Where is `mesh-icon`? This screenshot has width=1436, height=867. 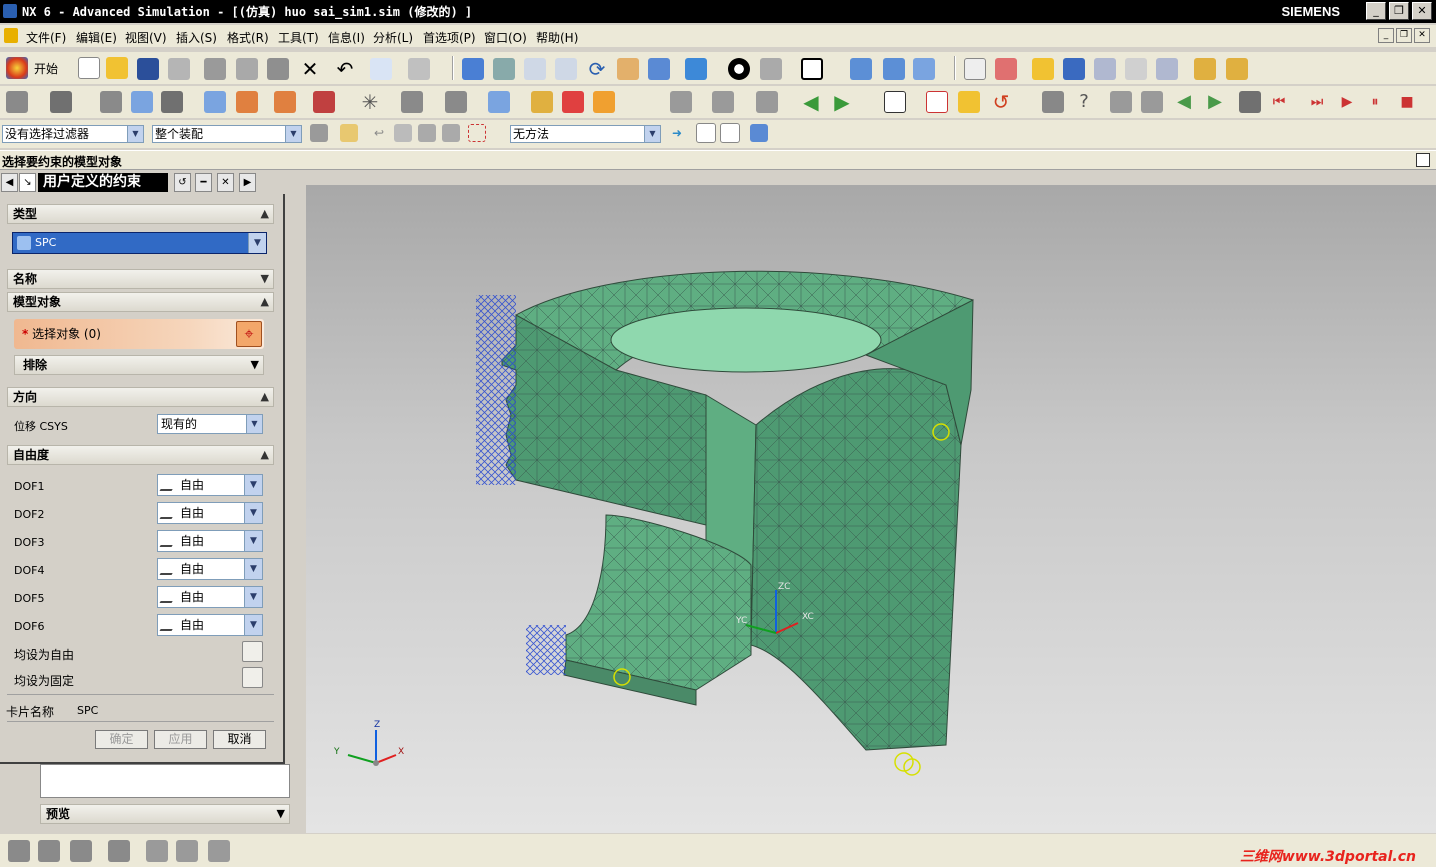 mesh-icon is located at coordinates (17, 102).